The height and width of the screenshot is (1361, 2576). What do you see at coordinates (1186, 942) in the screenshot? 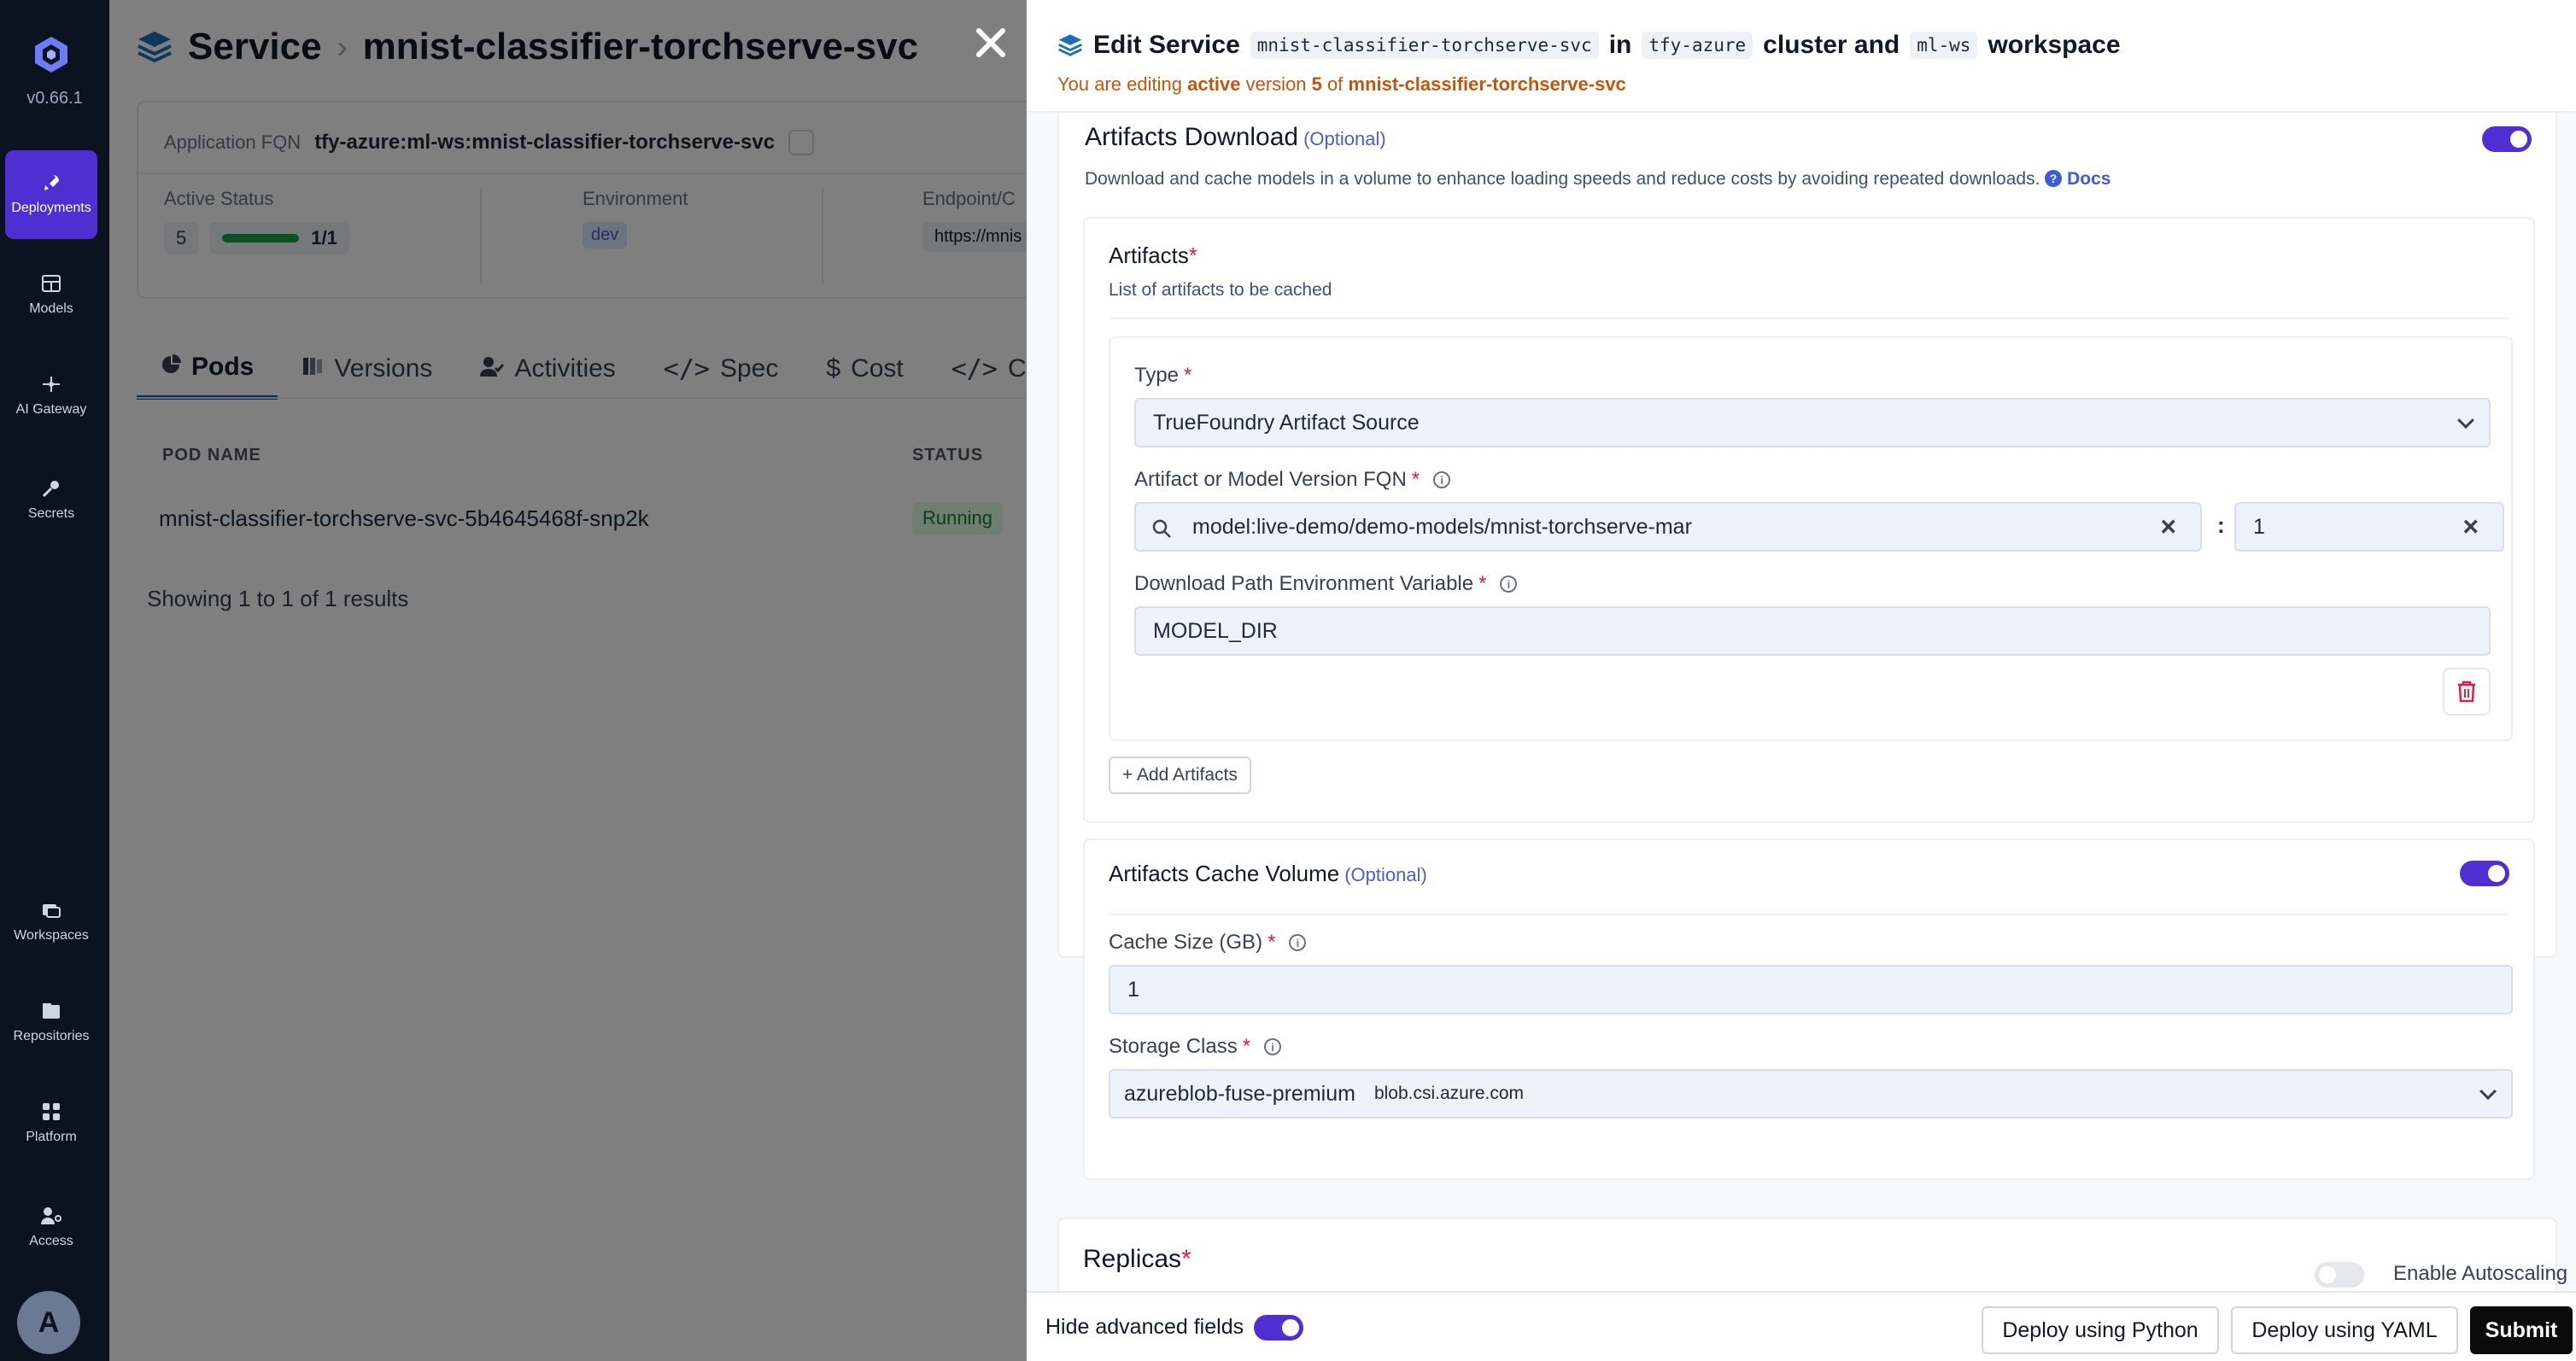
I see `label-text: Cache Size (GB)` at bounding box center [1186, 942].